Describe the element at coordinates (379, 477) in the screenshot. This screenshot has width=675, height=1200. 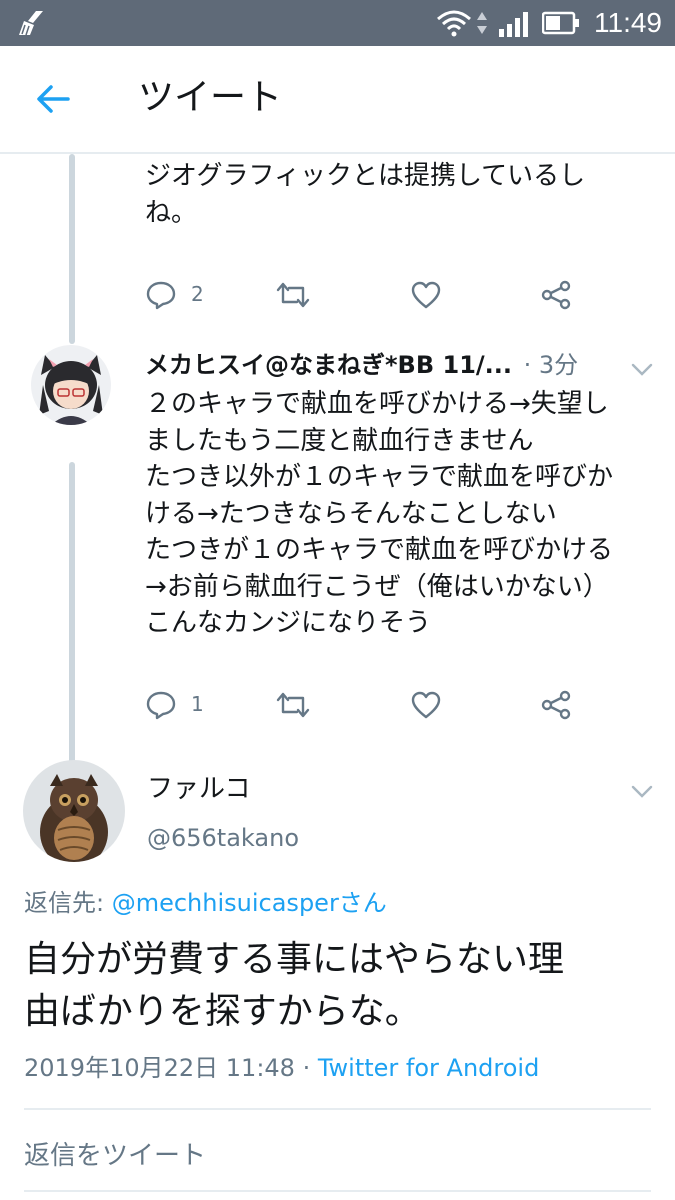
I see `tweet-text-line: たつき以外が１のキャラで献血を呼びか` at that location.